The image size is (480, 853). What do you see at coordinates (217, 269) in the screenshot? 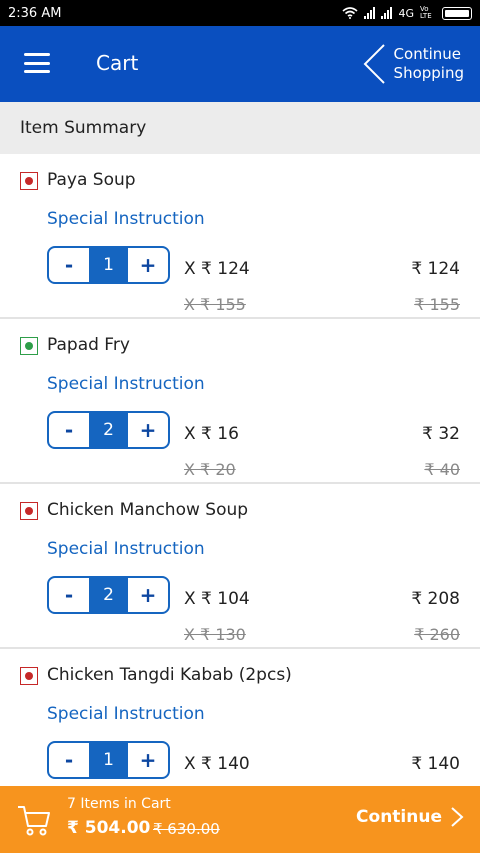
I see `unit-price: X ₹ 124` at bounding box center [217, 269].